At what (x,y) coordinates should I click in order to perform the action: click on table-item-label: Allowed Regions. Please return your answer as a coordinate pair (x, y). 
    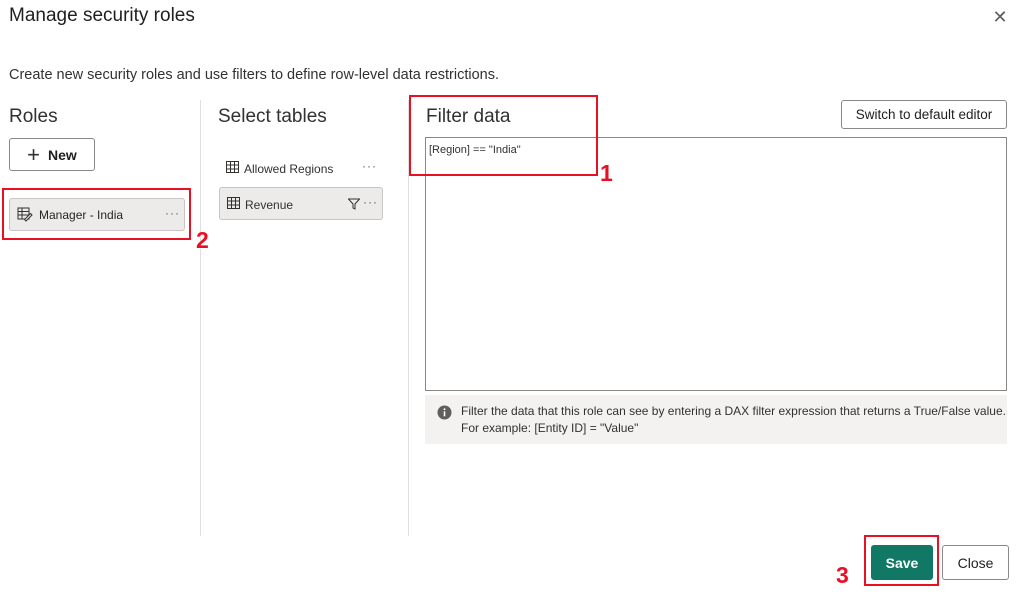
    Looking at the image, I should click on (289, 169).